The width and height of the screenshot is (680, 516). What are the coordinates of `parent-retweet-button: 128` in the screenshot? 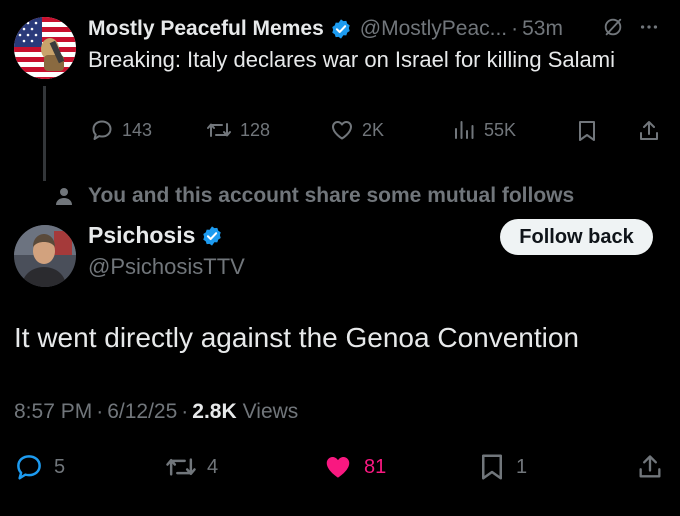 It's located at (238, 130).